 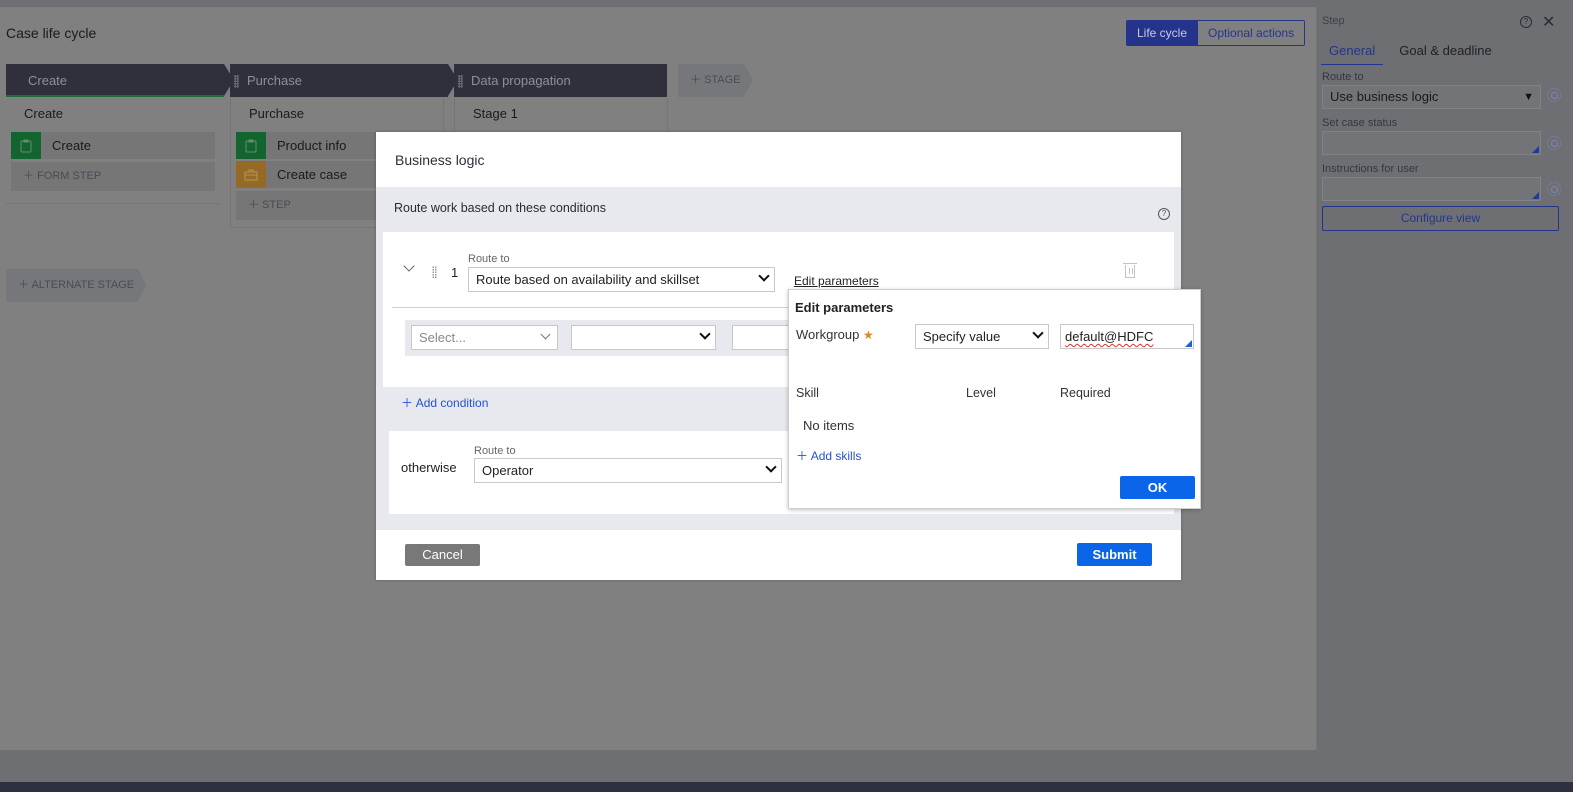 What do you see at coordinates (276, 113) in the screenshot?
I see `process-title: Purchase` at bounding box center [276, 113].